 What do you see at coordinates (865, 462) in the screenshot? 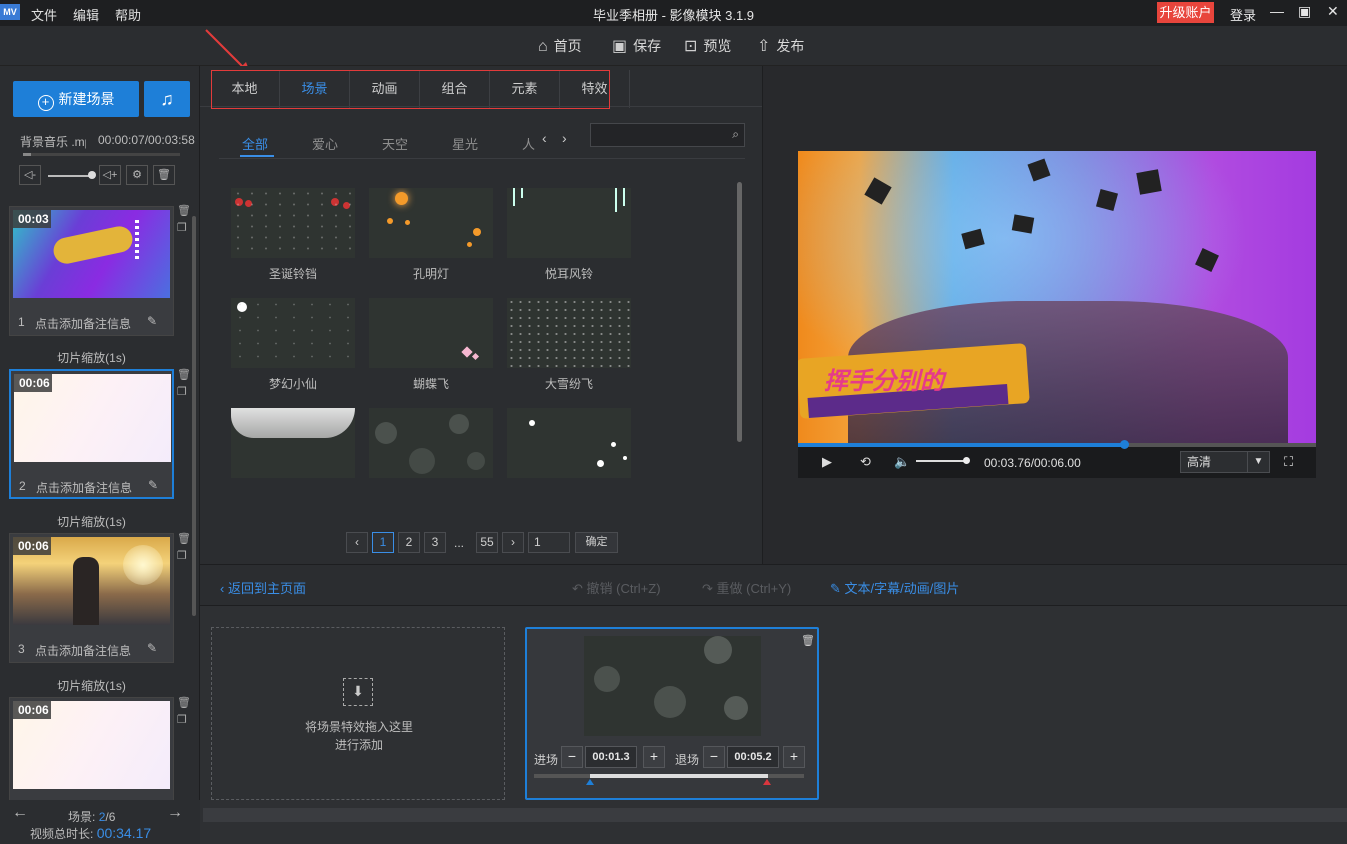
I see `replay-icon: ⟲` at bounding box center [865, 462].